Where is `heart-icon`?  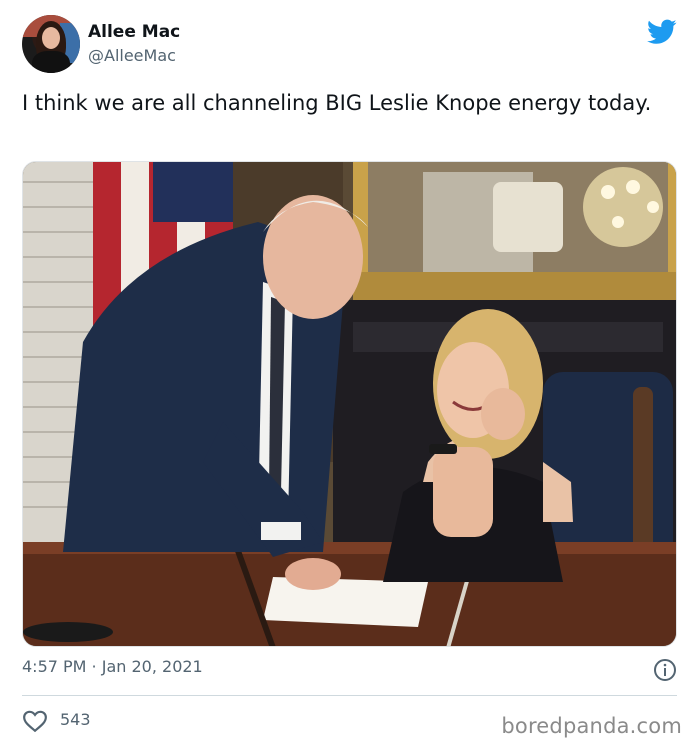 heart-icon is located at coordinates (35, 721).